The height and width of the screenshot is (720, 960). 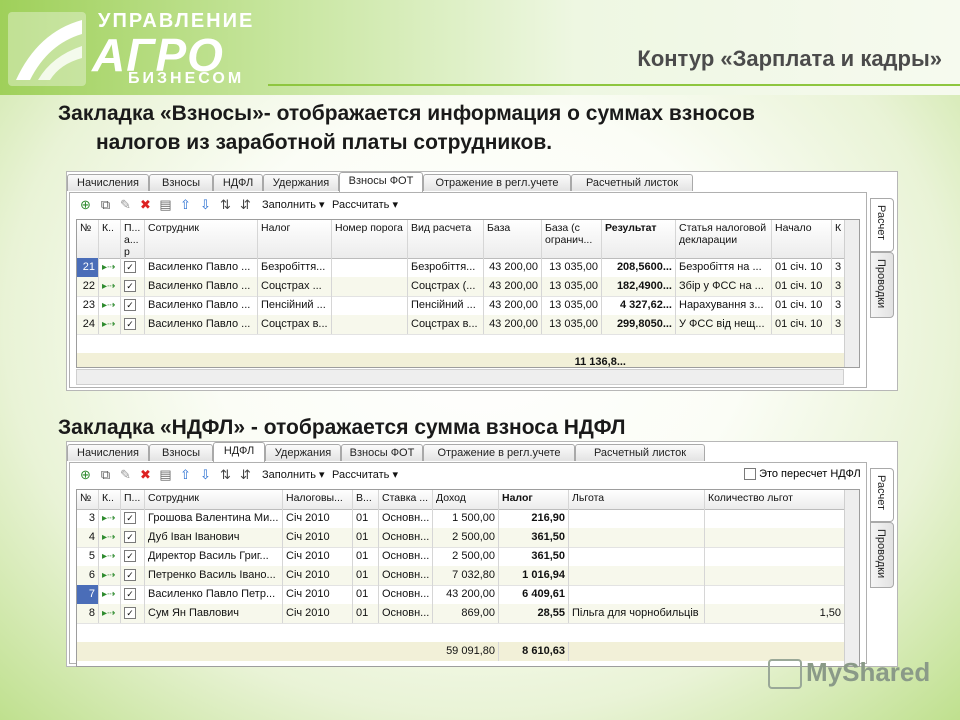 What do you see at coordinates (637, 499) in the screenshot?
I see `column-header: Льгота` at bounding box center [637, 499].